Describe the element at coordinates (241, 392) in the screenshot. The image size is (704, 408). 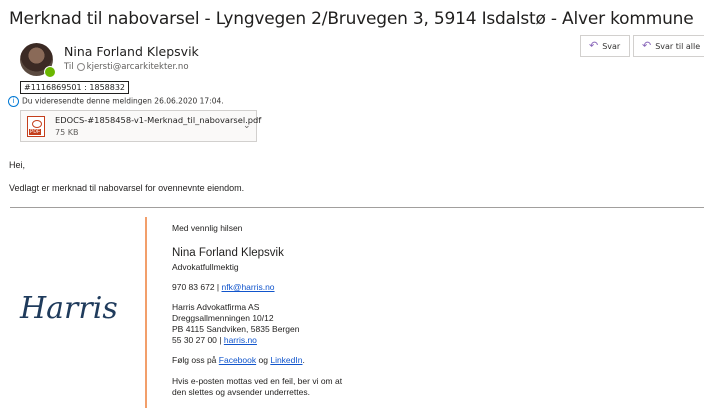
I see `sig-disclaimer-2: den slettes og avsender underrettes.` at that location.